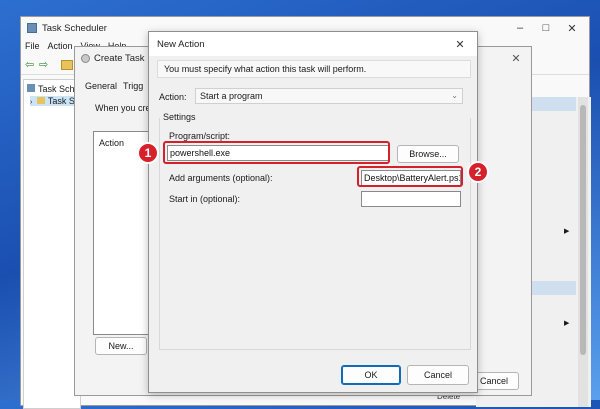 The height and width of the screenshot is (409, 600). What do you see at coordinates (460, 44) in the screenshot?
I see `new-action-close-icon: ✕` at bounding box center [460, 44].